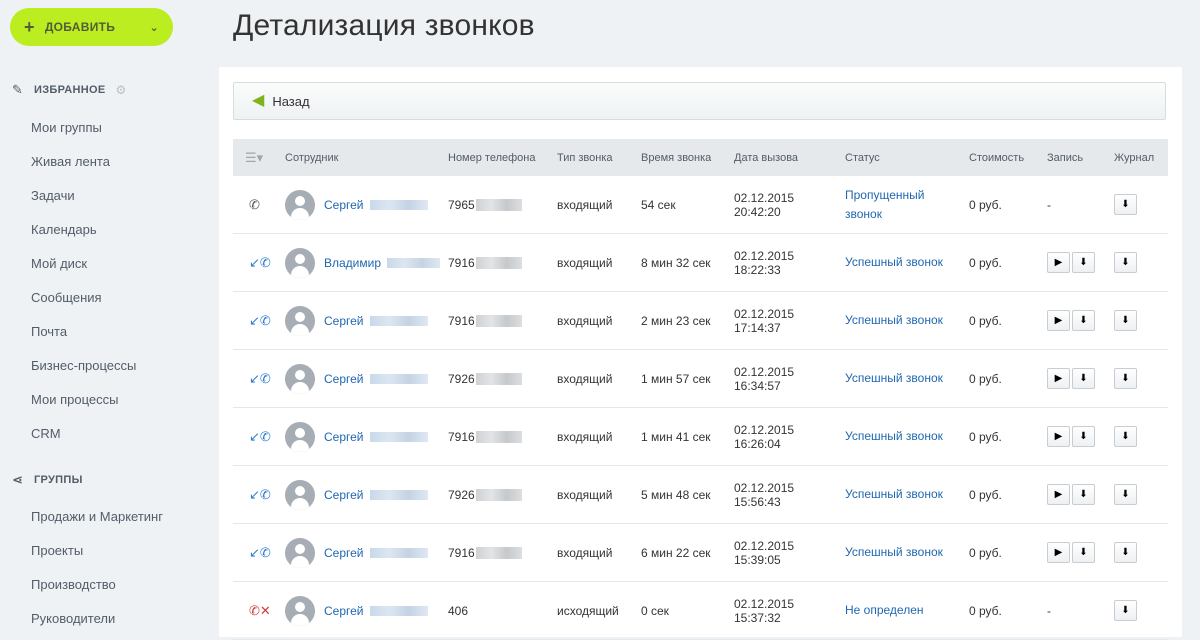 This screenshot has width=1200, height=640. What do you see at coordinates (97, 619) in the screenshot?
I see `sidebar-item-managers: Руководители` at bounding box center [97, 619].